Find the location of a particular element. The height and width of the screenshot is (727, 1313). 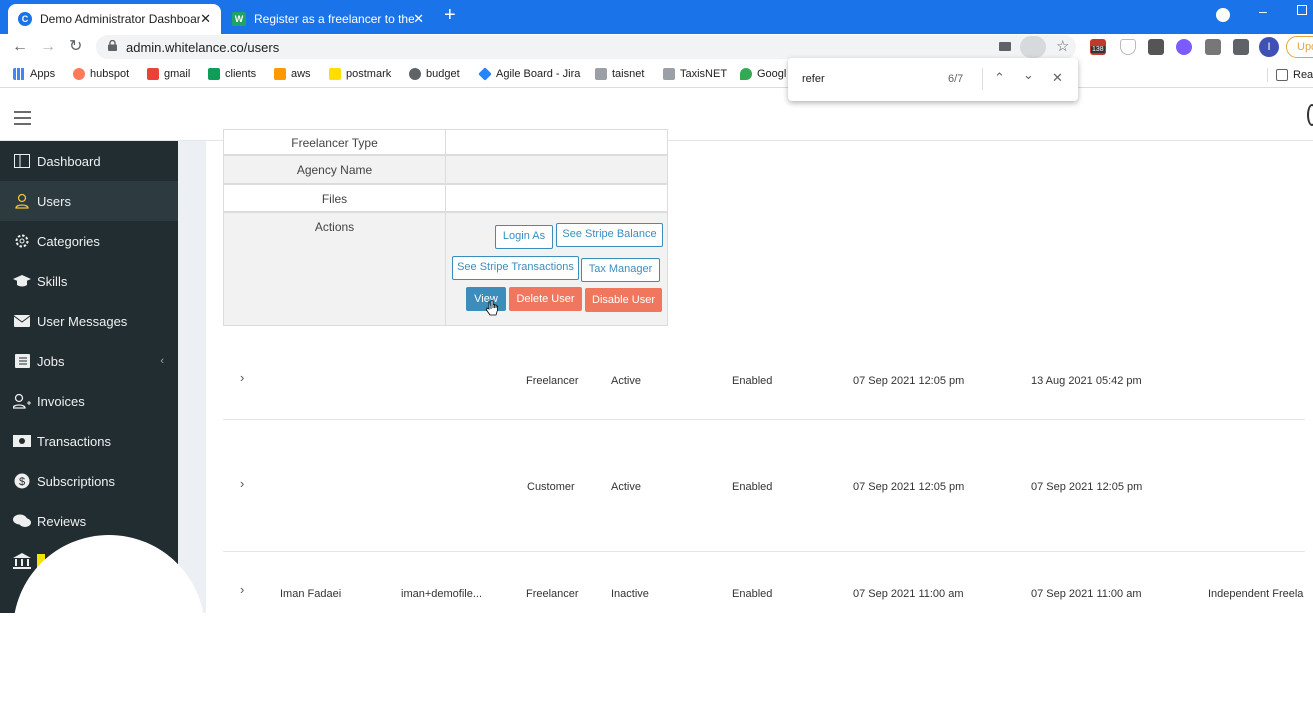

bookmark-label: postmark is located at coordinates (369, 74).